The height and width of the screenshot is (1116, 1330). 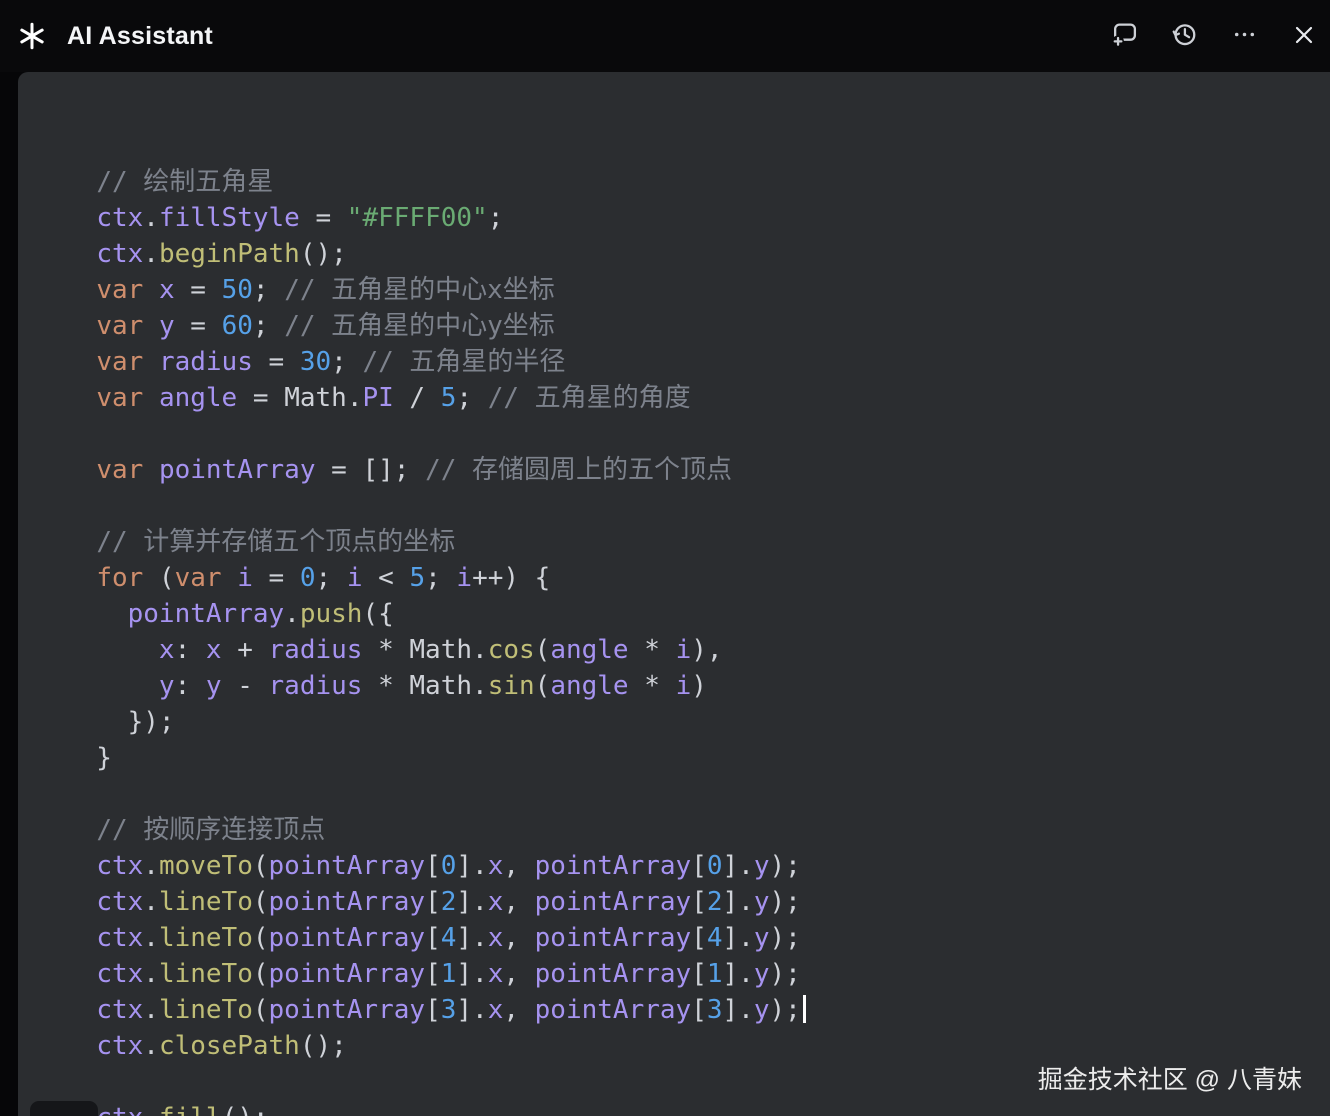 I want to click on code-token: lineTo, so click(x=205, y=974).